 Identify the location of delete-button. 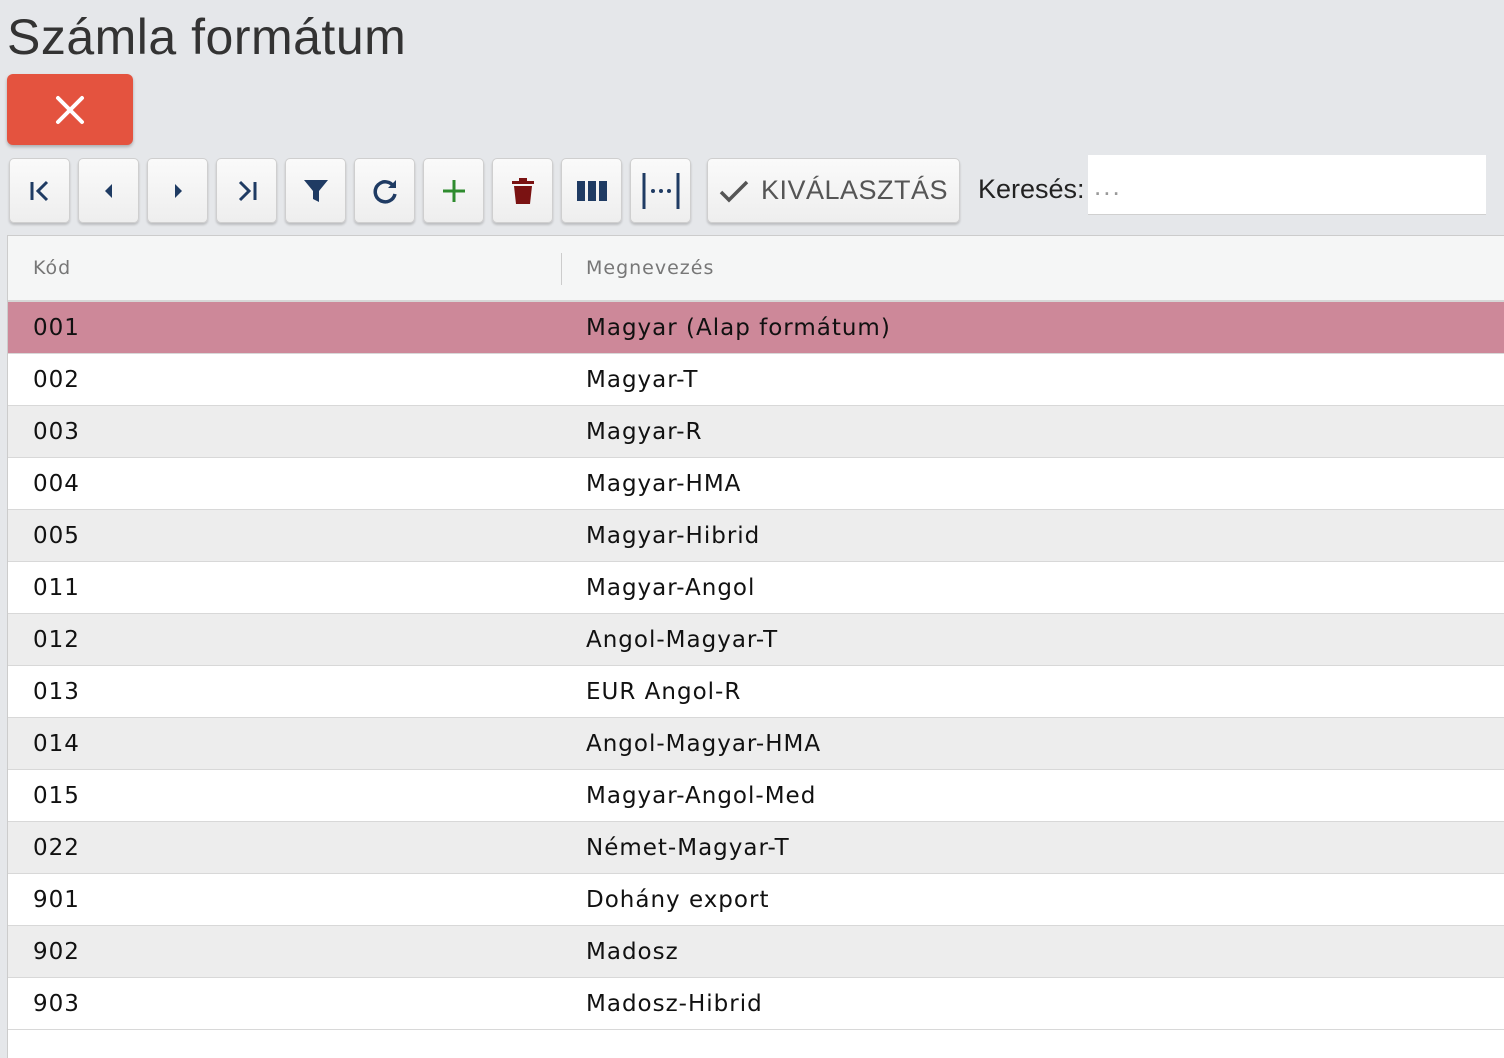
(522, 190).